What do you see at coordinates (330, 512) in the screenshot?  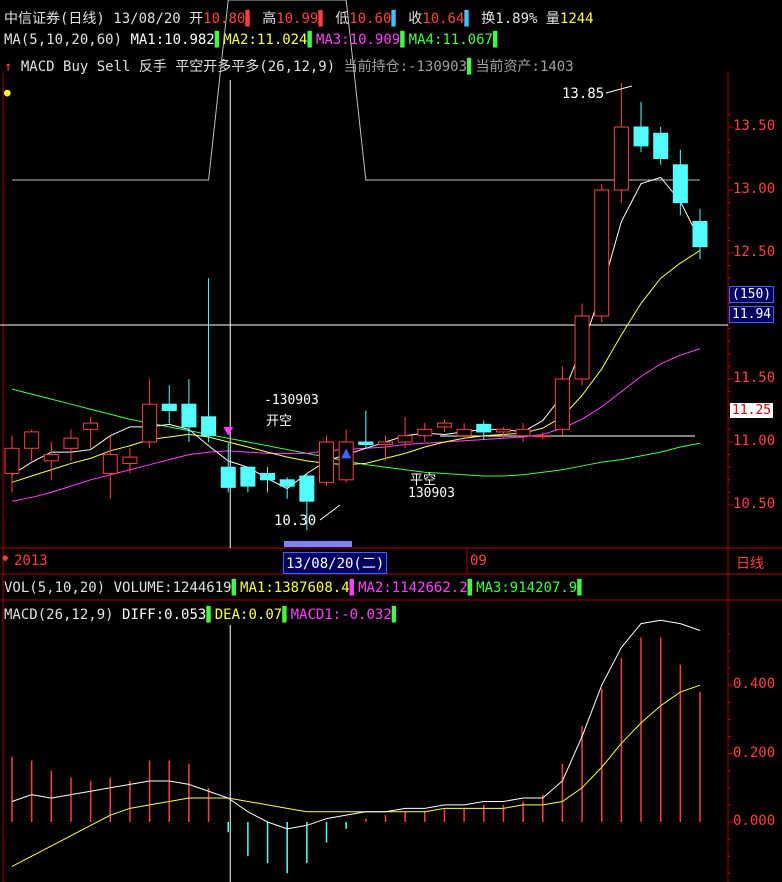 I see `low-leader` at bounding box center [330, 512].